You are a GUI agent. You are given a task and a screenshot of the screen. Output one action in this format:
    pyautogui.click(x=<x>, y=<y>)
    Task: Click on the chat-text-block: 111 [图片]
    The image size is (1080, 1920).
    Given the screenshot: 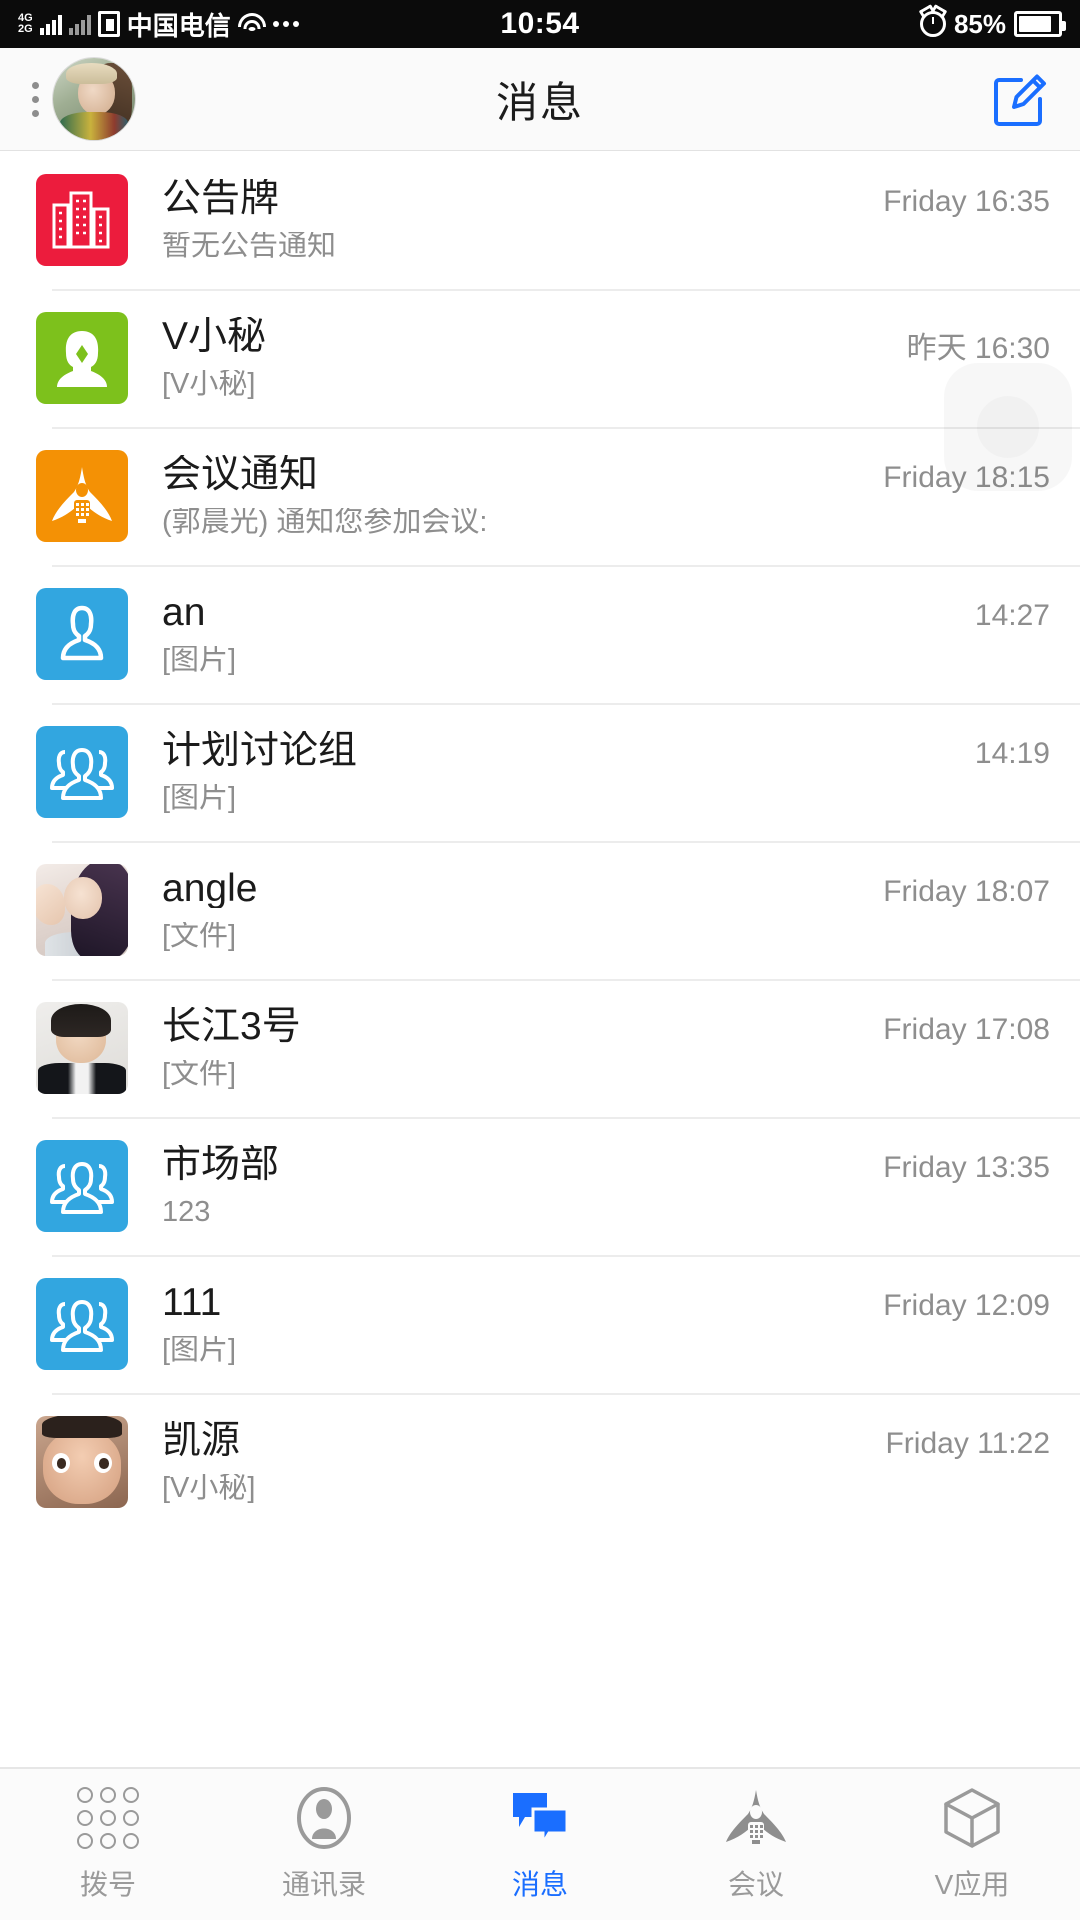 What is the action you would take?
    pyautogui.click(x=496, y=1324)
    